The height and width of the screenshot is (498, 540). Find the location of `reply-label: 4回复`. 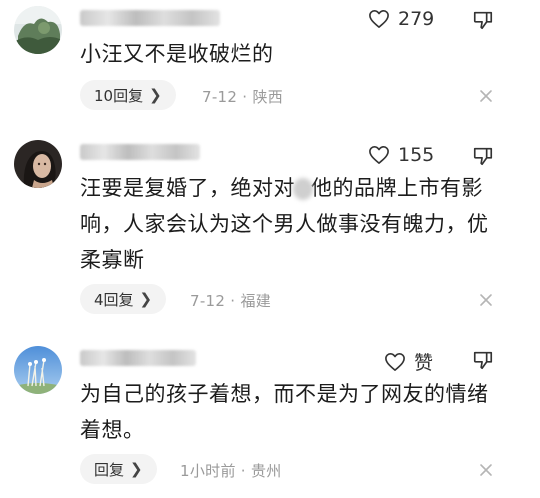

reply-label: 4回复 is located at coordinates (114, 299).